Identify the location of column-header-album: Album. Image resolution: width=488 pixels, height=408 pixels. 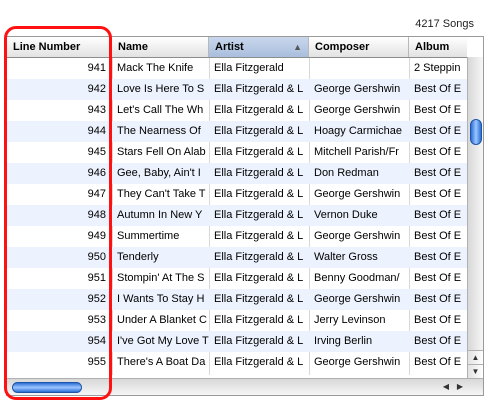
(439, 47).